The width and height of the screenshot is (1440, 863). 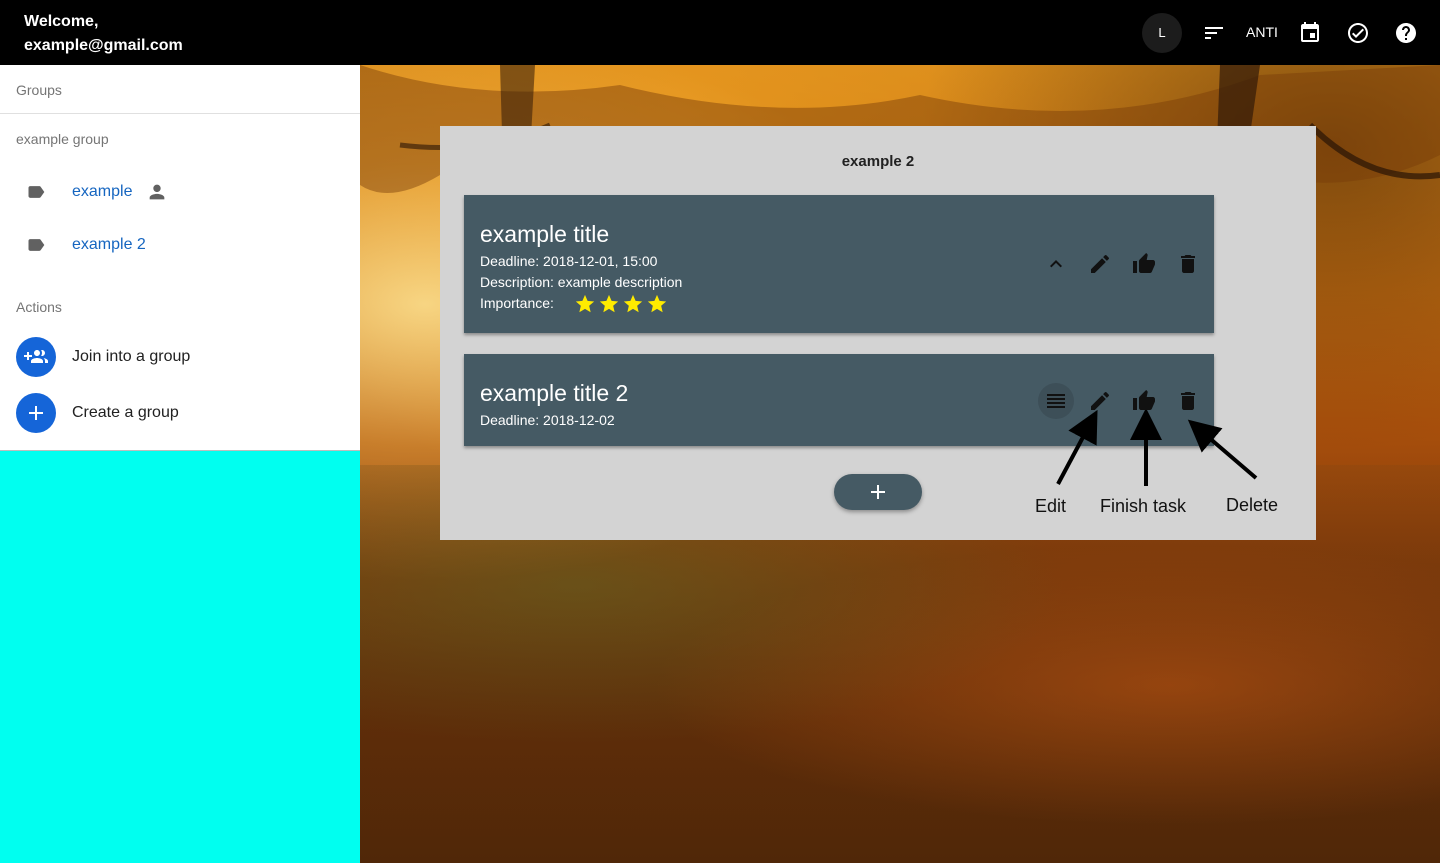 What do you see at coordinates (517, 303) in the screenshot?
I see `task-importance-label: Importance:` at bounding box center [517, 303].